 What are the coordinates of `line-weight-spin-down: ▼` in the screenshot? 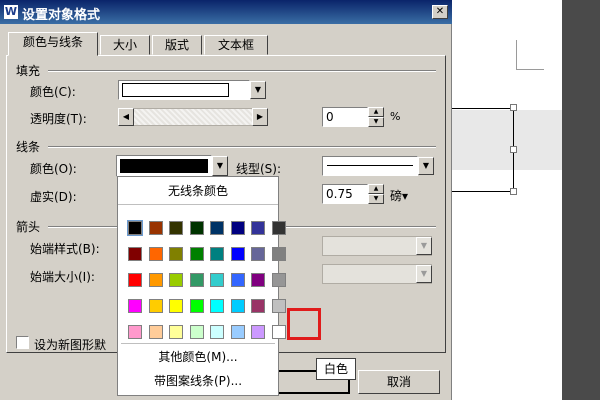 It's located at (376, 199).